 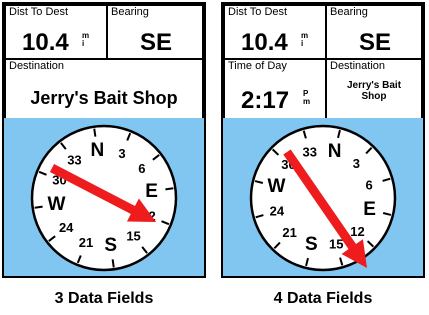 What do you see at coordinates (257, 66) in the screenshot?
I see `time-of-day-label: Time of Day` at bounding box center [257, 66].